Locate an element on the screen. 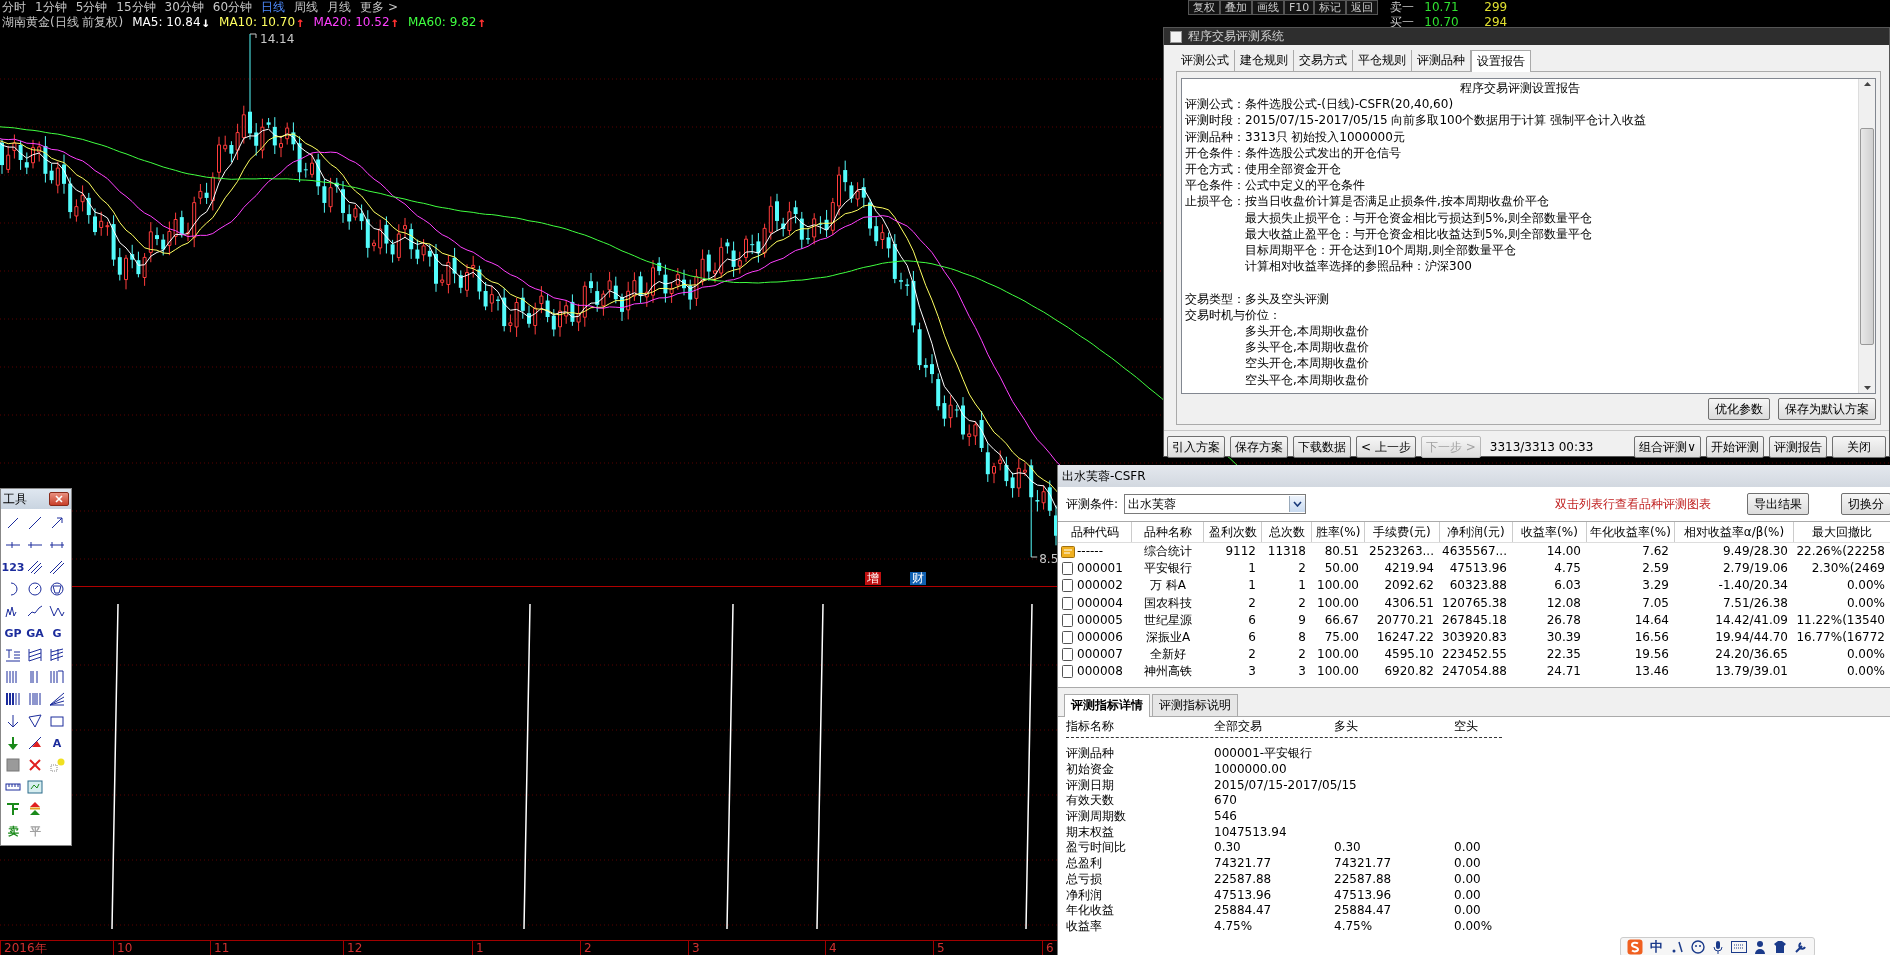 This screenshot has height=955, width=1890. column-header: 净利润(元) is located at coordinates (1476, 532).